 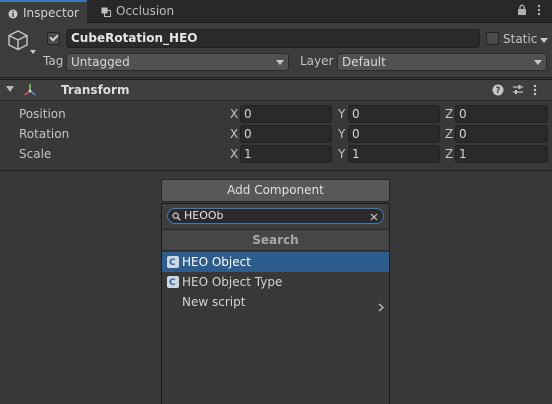 What do you see at coordinates (145, 11) in the screenshot?
I see `tab-label: Occlusion` at bounding box center [145, 11].